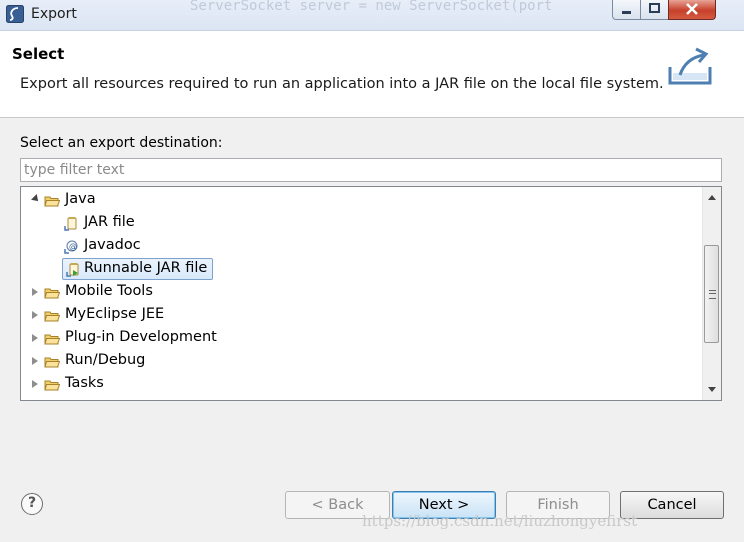  Describe the element at coordinates (72, 270) in the screenshot. I see `runnable-jar-icon` at that location.